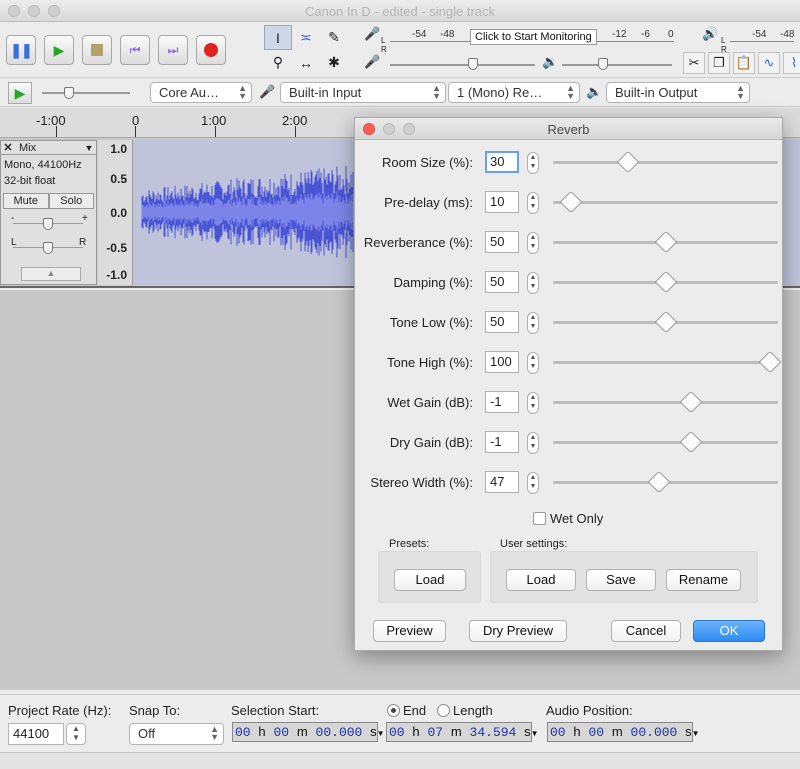  Describe the element at coordinates (36, 734) in the screenshot. I see `project-rate-combo: 44100` at that location.